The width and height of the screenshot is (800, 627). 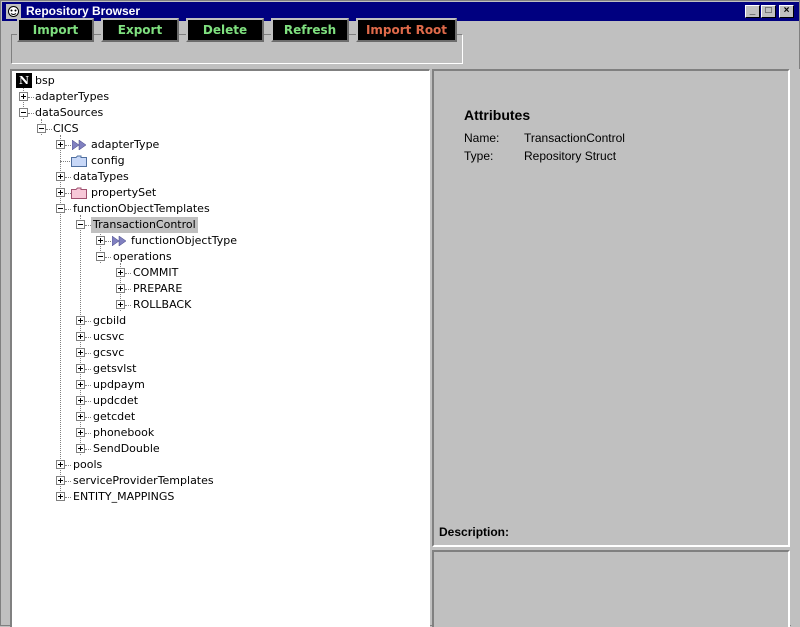 I want to click on tree-node-label: adapterTypes, so click(x=72, y=96).